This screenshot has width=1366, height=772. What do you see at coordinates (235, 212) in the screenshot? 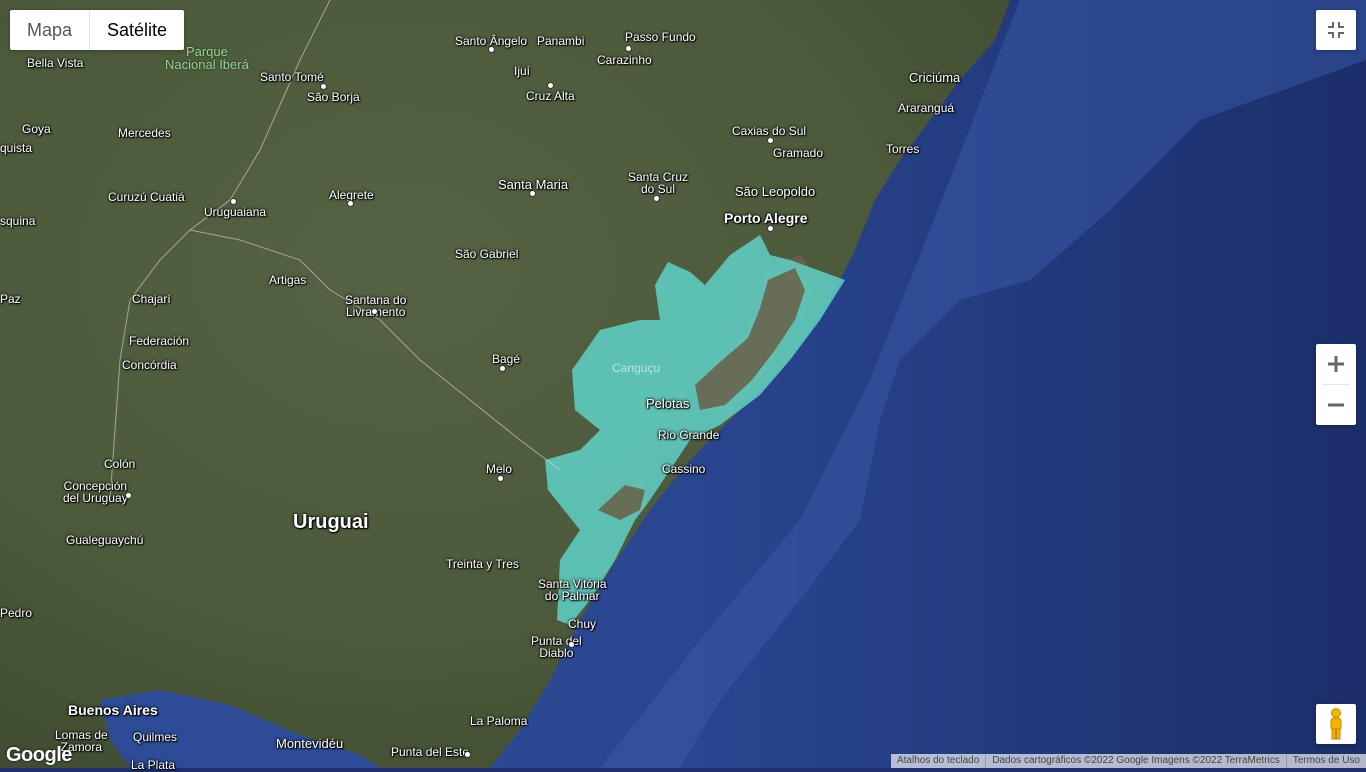
I see `label-uruguaiana: Uruguaiana` at bounding box center [235, 212].